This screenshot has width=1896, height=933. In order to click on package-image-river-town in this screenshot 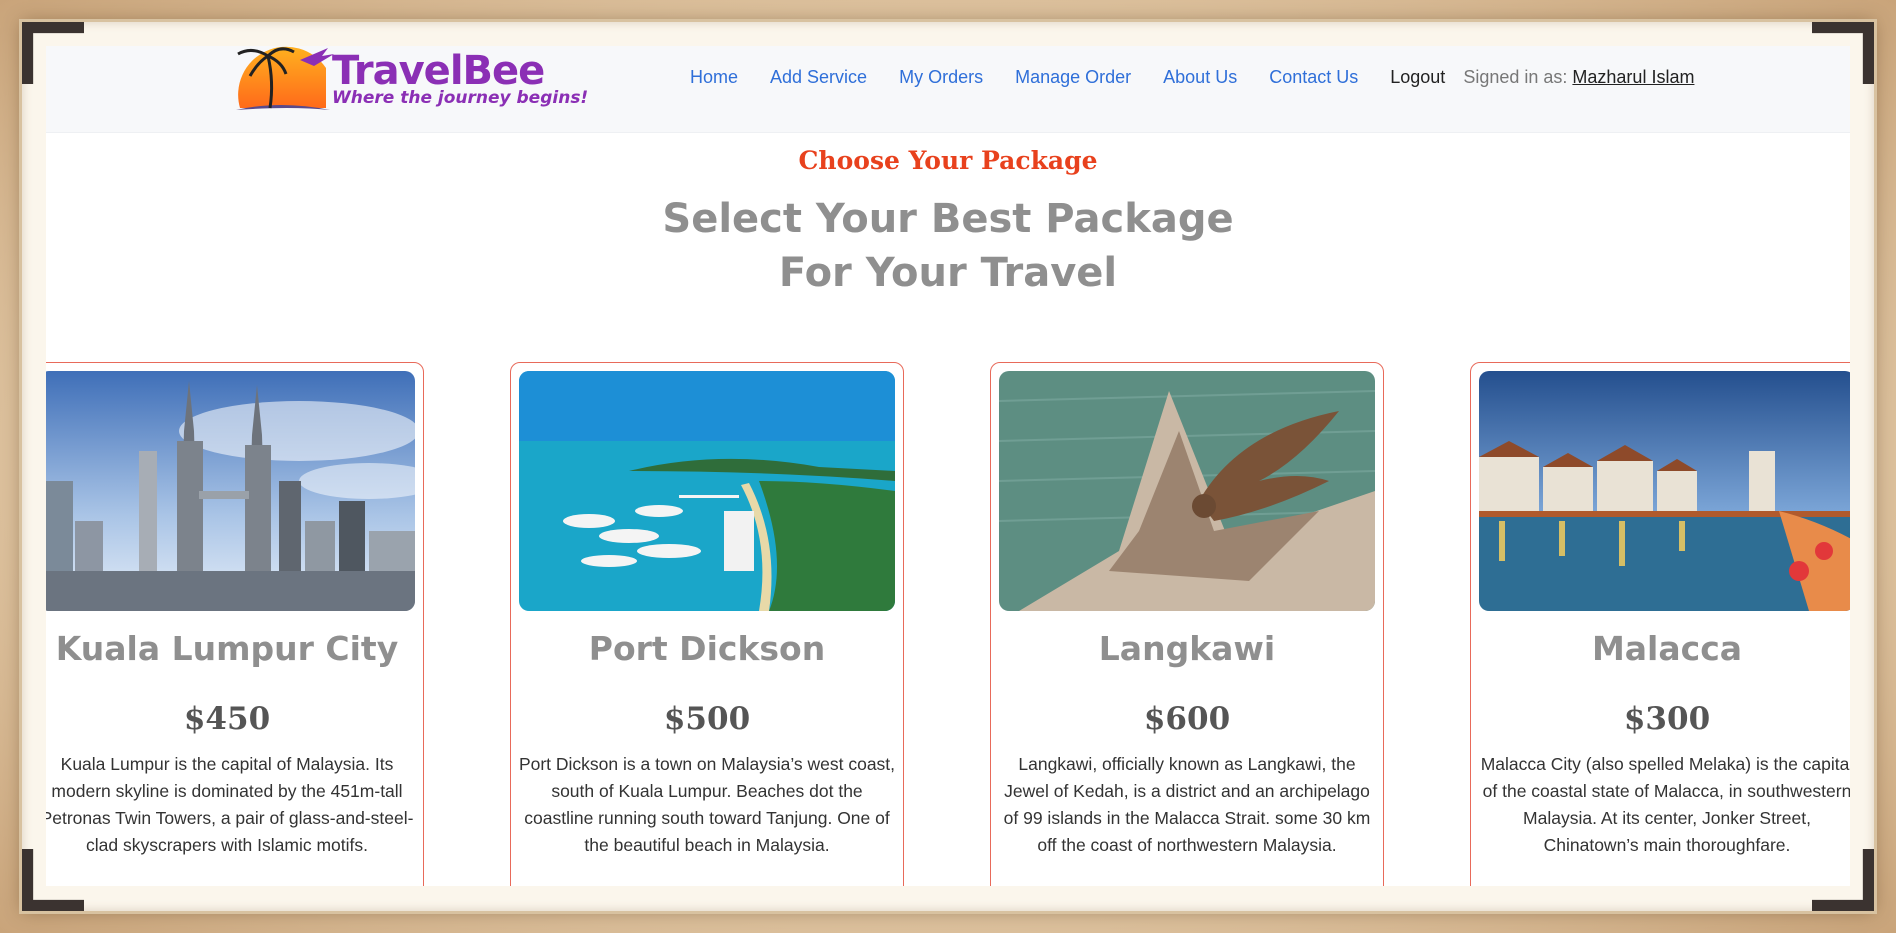, I will do `click(1664, 491)`.